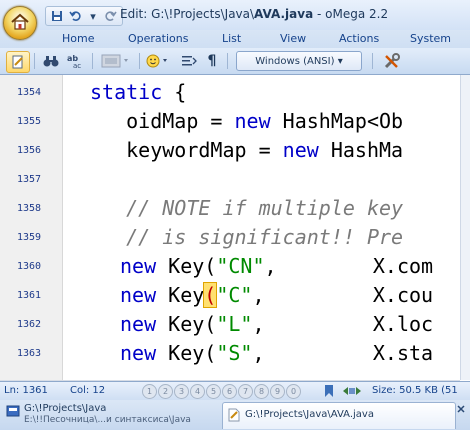 Image resolution: width=470 pixels, height=430 pixels. I want to click on line-number: 1360, so click(29, 266).